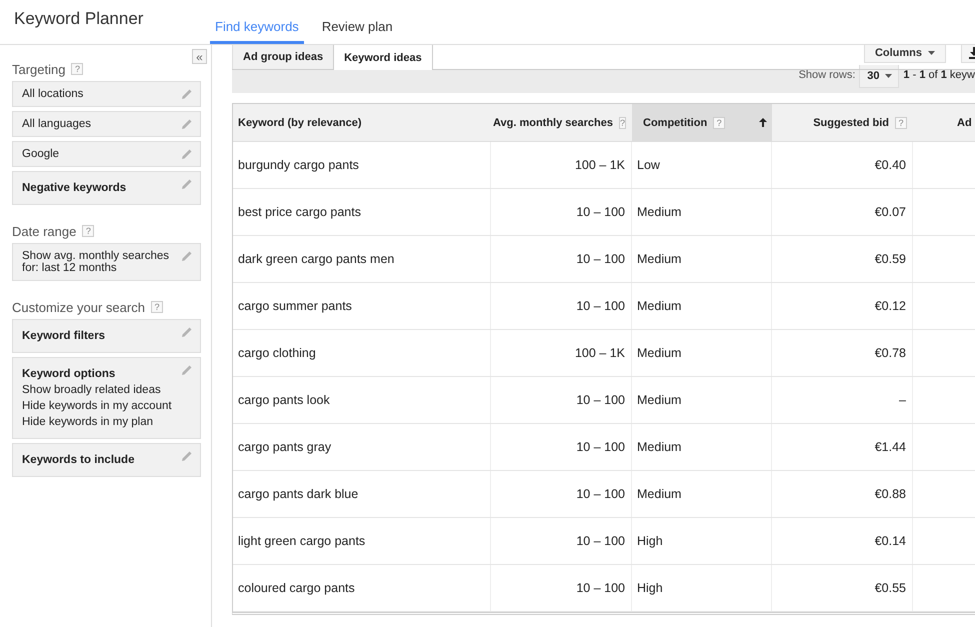 The image size is (975, 627). Describe the element at coordinates (283, 57) in the screenshot. I see `results-tab: Ad group ideas` at that location.